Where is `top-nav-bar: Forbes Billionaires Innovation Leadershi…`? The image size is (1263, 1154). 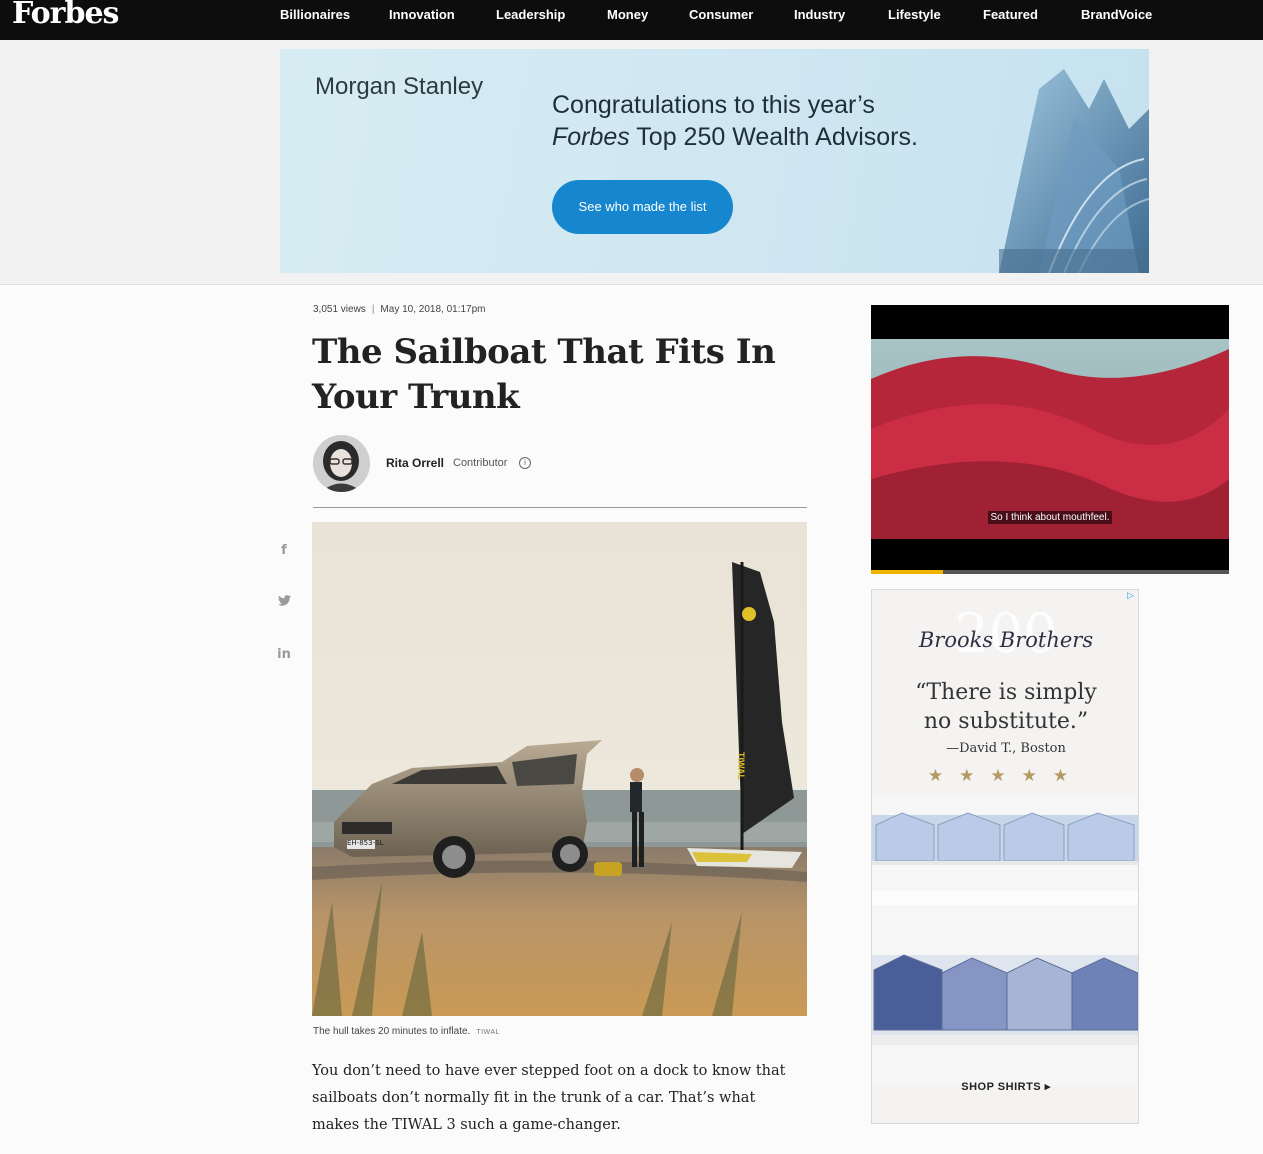 top-nav-bar: Forbes Billionaires Innovation Leadershi… is located at coordinates (631, 20).